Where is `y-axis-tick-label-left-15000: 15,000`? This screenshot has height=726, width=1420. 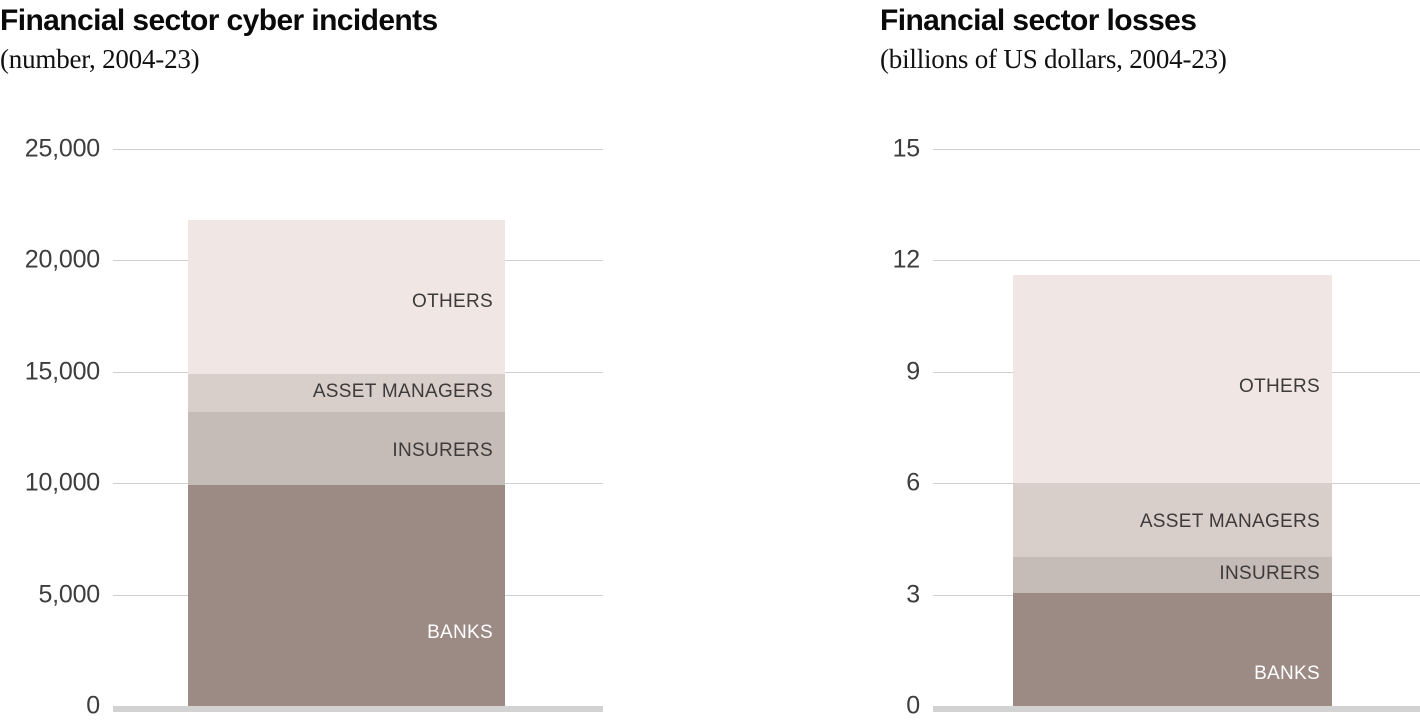 y-axis-tick-label-left-15000: 15,000 is located at coordinates (62, 371).